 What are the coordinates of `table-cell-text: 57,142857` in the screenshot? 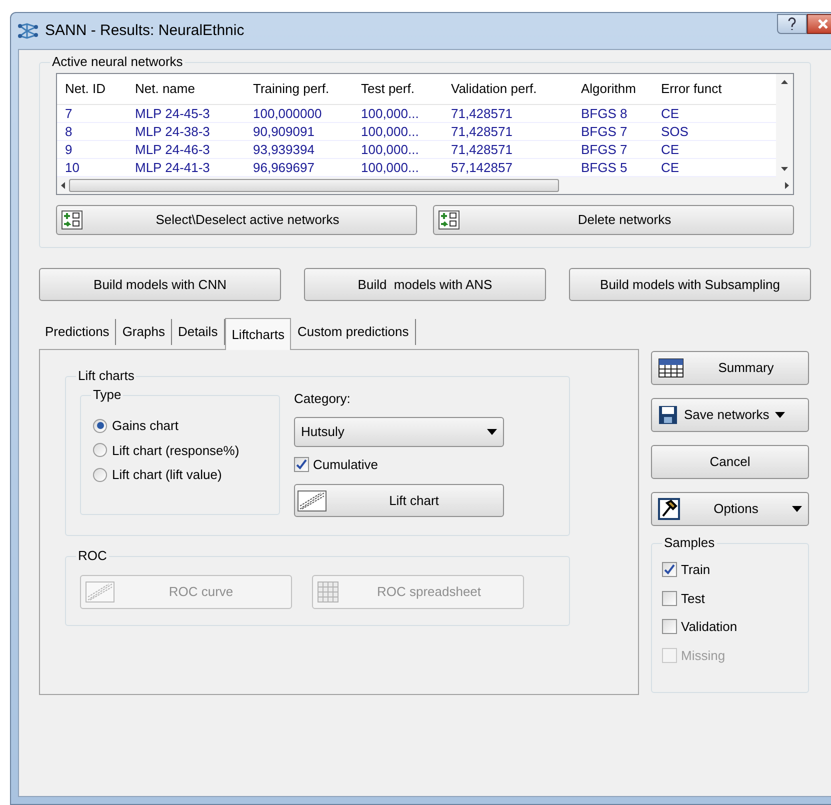 It's located at (482, 168).